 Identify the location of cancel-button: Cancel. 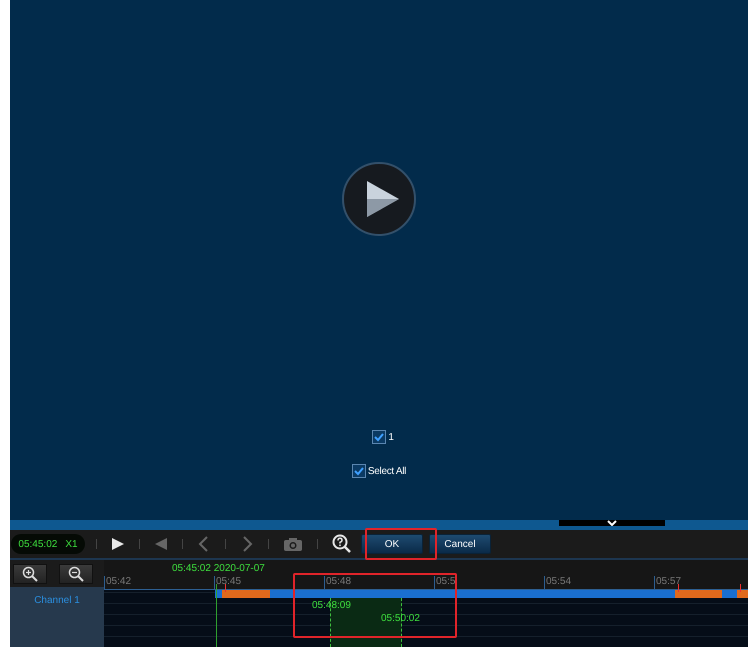
(460, 544).